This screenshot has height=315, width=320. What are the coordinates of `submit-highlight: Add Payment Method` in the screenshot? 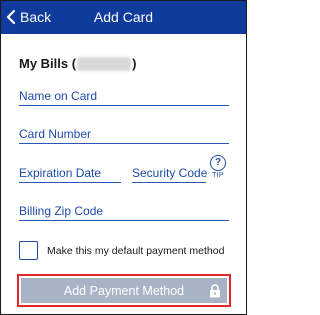 It's located at (124, 290).